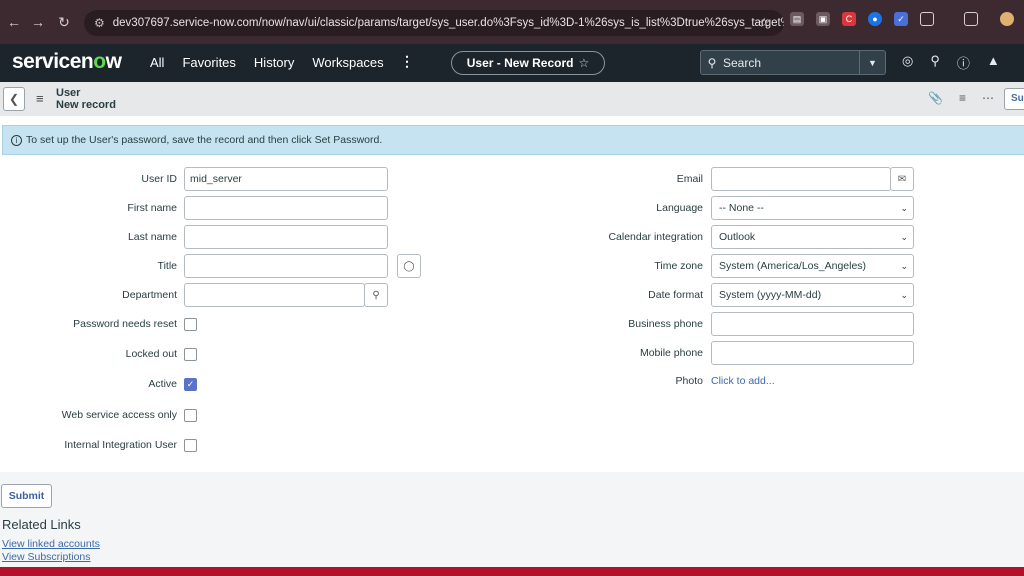 This screenshot has width=1024, height=576. Describe the element at coordinates (812, 295) in the screenshot. I see `date-format-select: System (yyyy-MM-dd) ⌄` at that location.